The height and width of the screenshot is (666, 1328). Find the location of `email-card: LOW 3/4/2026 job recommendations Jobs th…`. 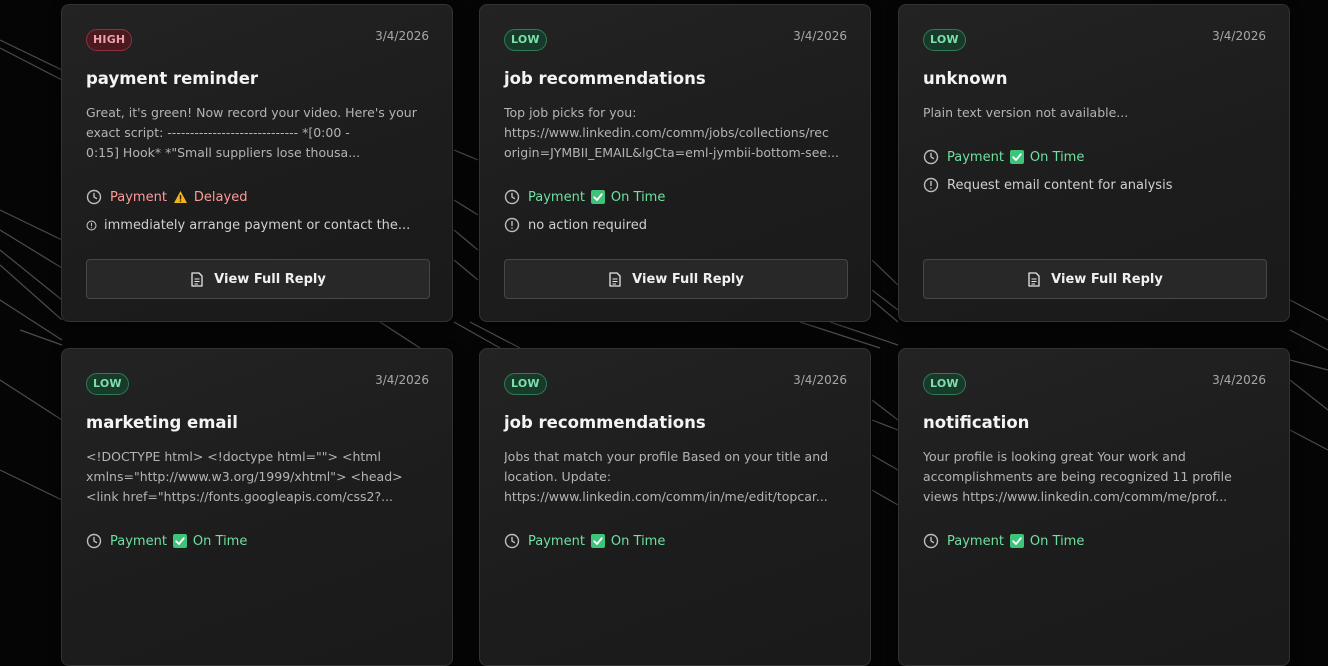

email-card: LOW 3/4/2026 job recommendations Jobs th… is located at coordinates (675, 507).